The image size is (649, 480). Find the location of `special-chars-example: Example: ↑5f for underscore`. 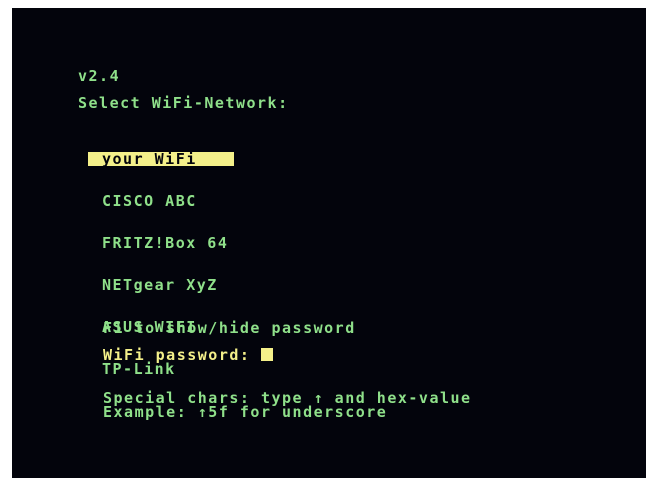

special-chars-example: Example: ↑5f for underscore is located at coordinates (245, 412).